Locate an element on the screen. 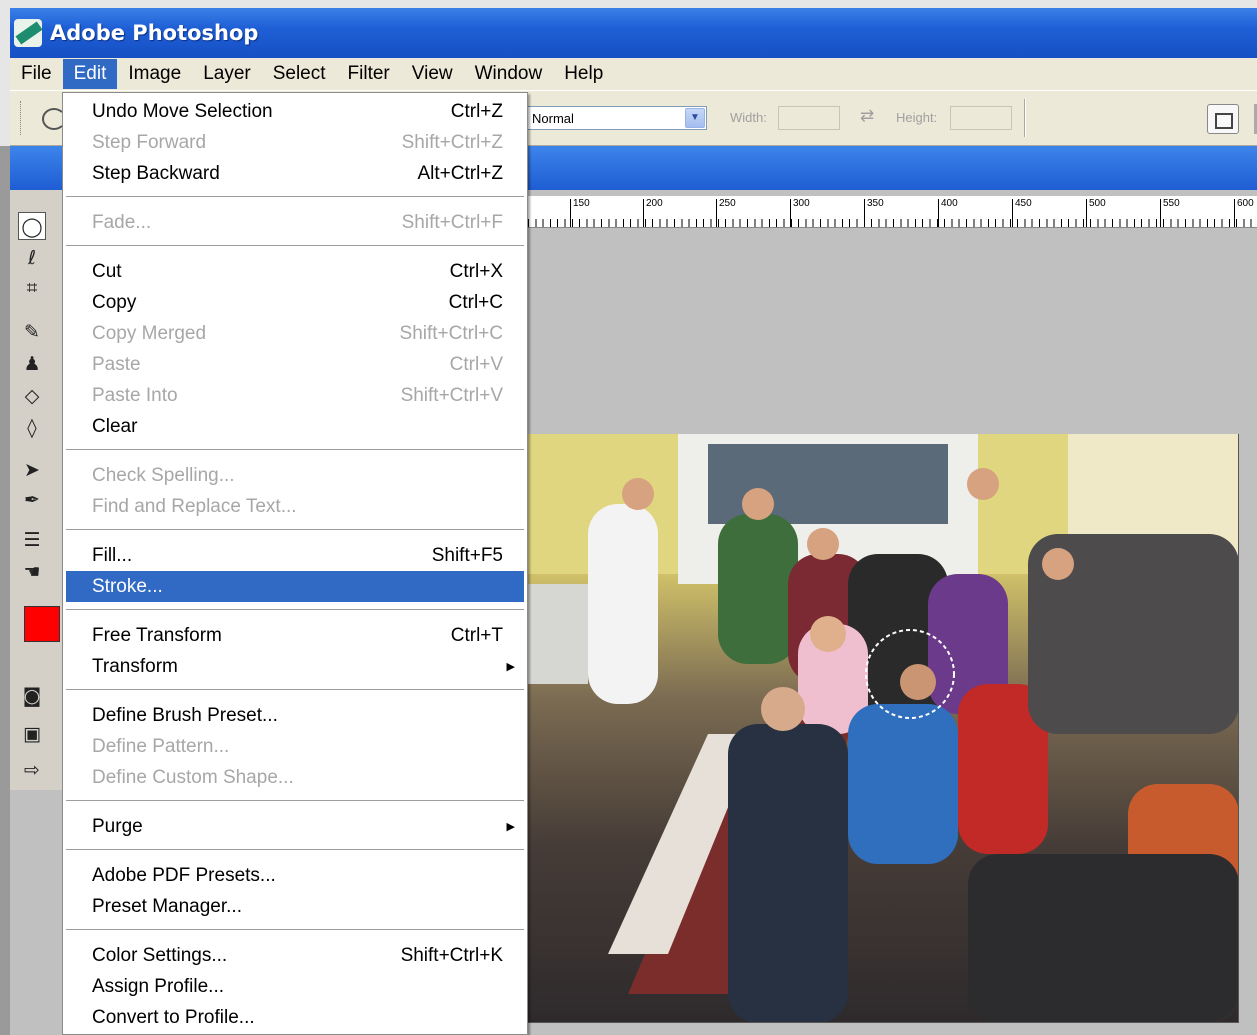  width-input is located at coordinates (809, 118).